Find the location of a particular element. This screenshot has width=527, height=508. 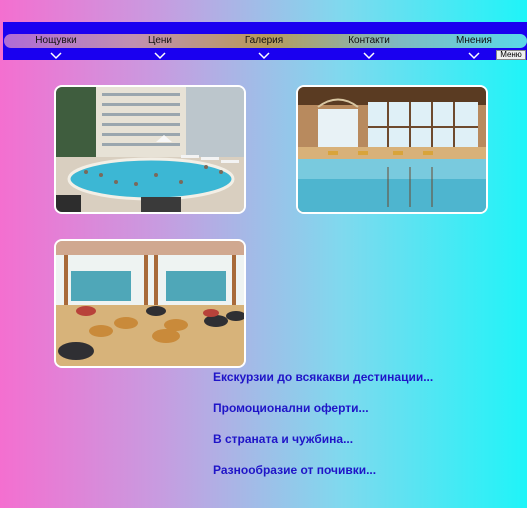

hotel-pool-outdoor-picture is located at coordinates (150, 149).